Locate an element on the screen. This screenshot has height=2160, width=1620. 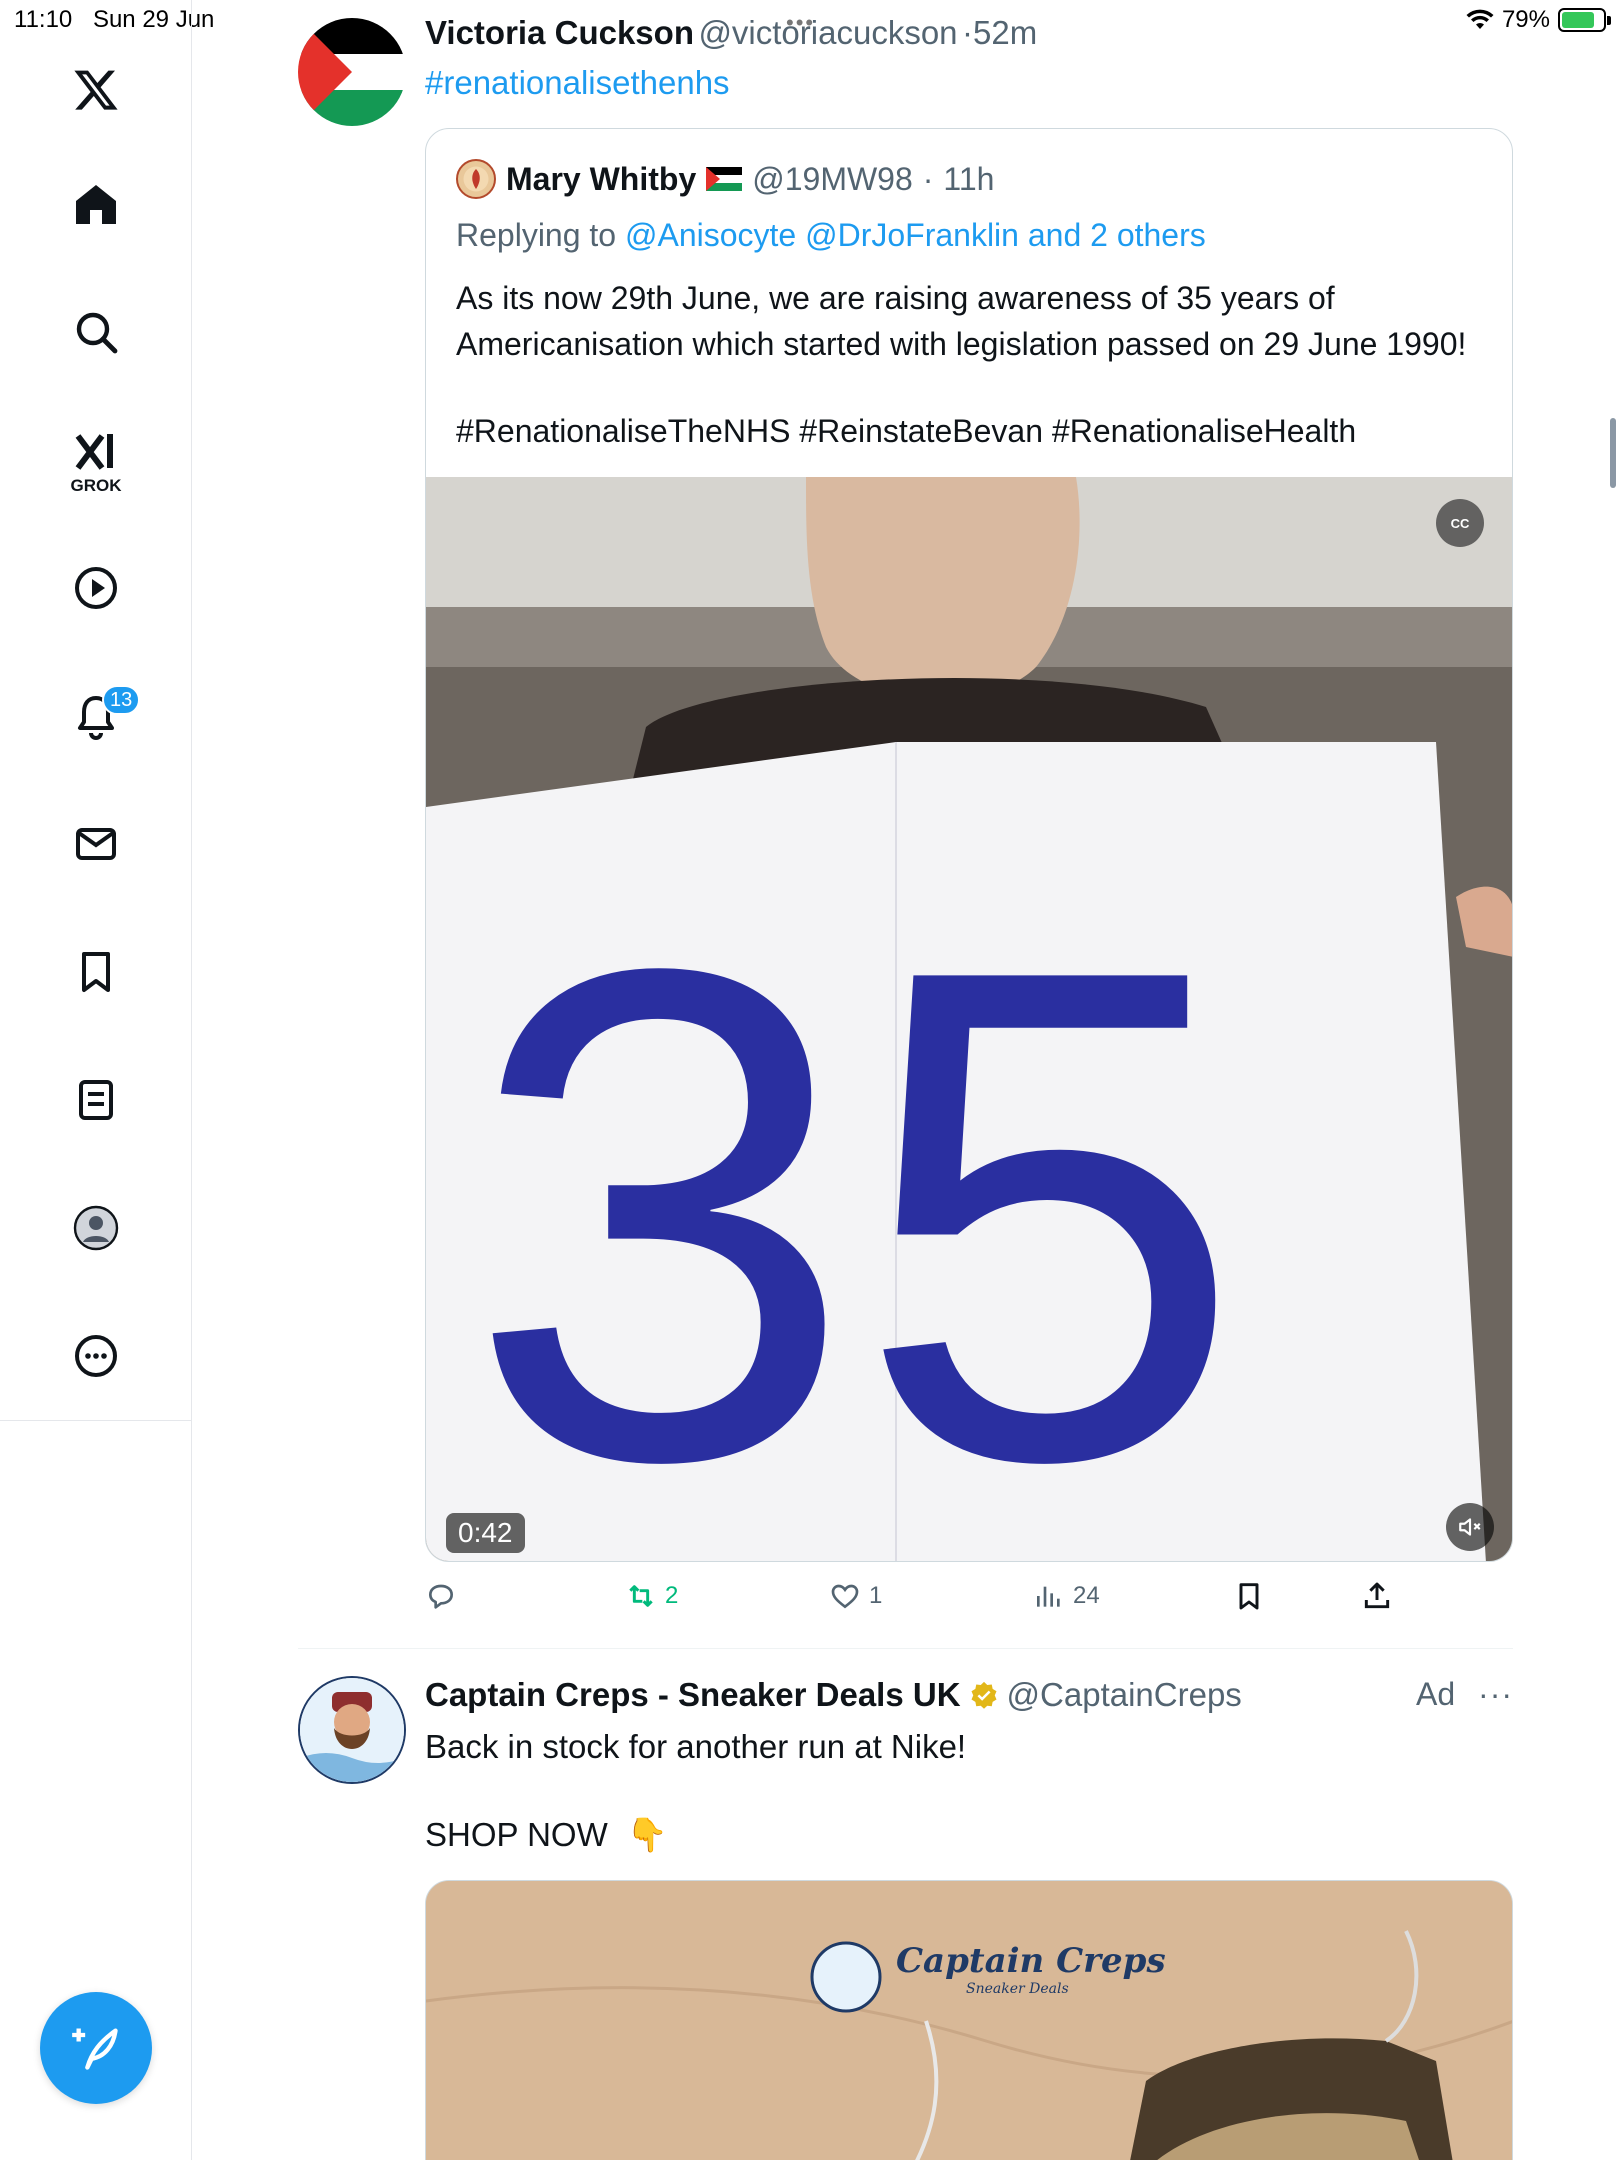
quote-handle: @19MW98 is located at coordinates (832, 179).